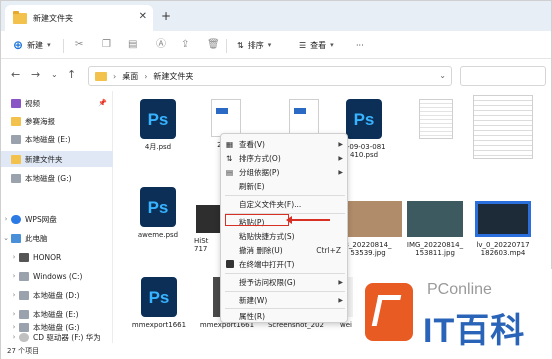 This screenshot has height=359, width=552. Describe the element at coordinates (130, 76) in the screenshot. I see `breadcrumb-desktop: 桌面` at that location.